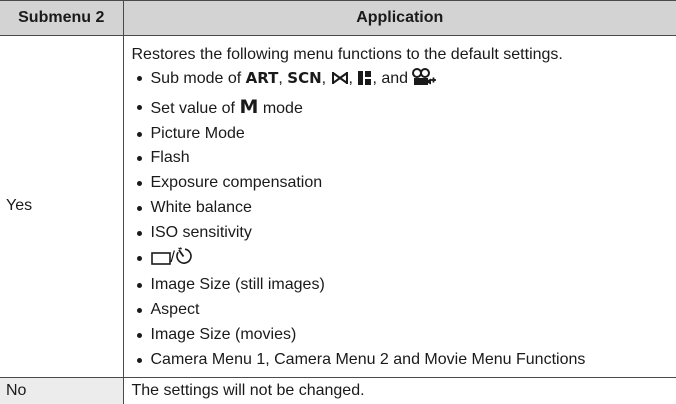 The image size is (676, 404). Describe the element at coordinates (280, 108) in the screenshot. I see `item-suffix: mode` at that location.